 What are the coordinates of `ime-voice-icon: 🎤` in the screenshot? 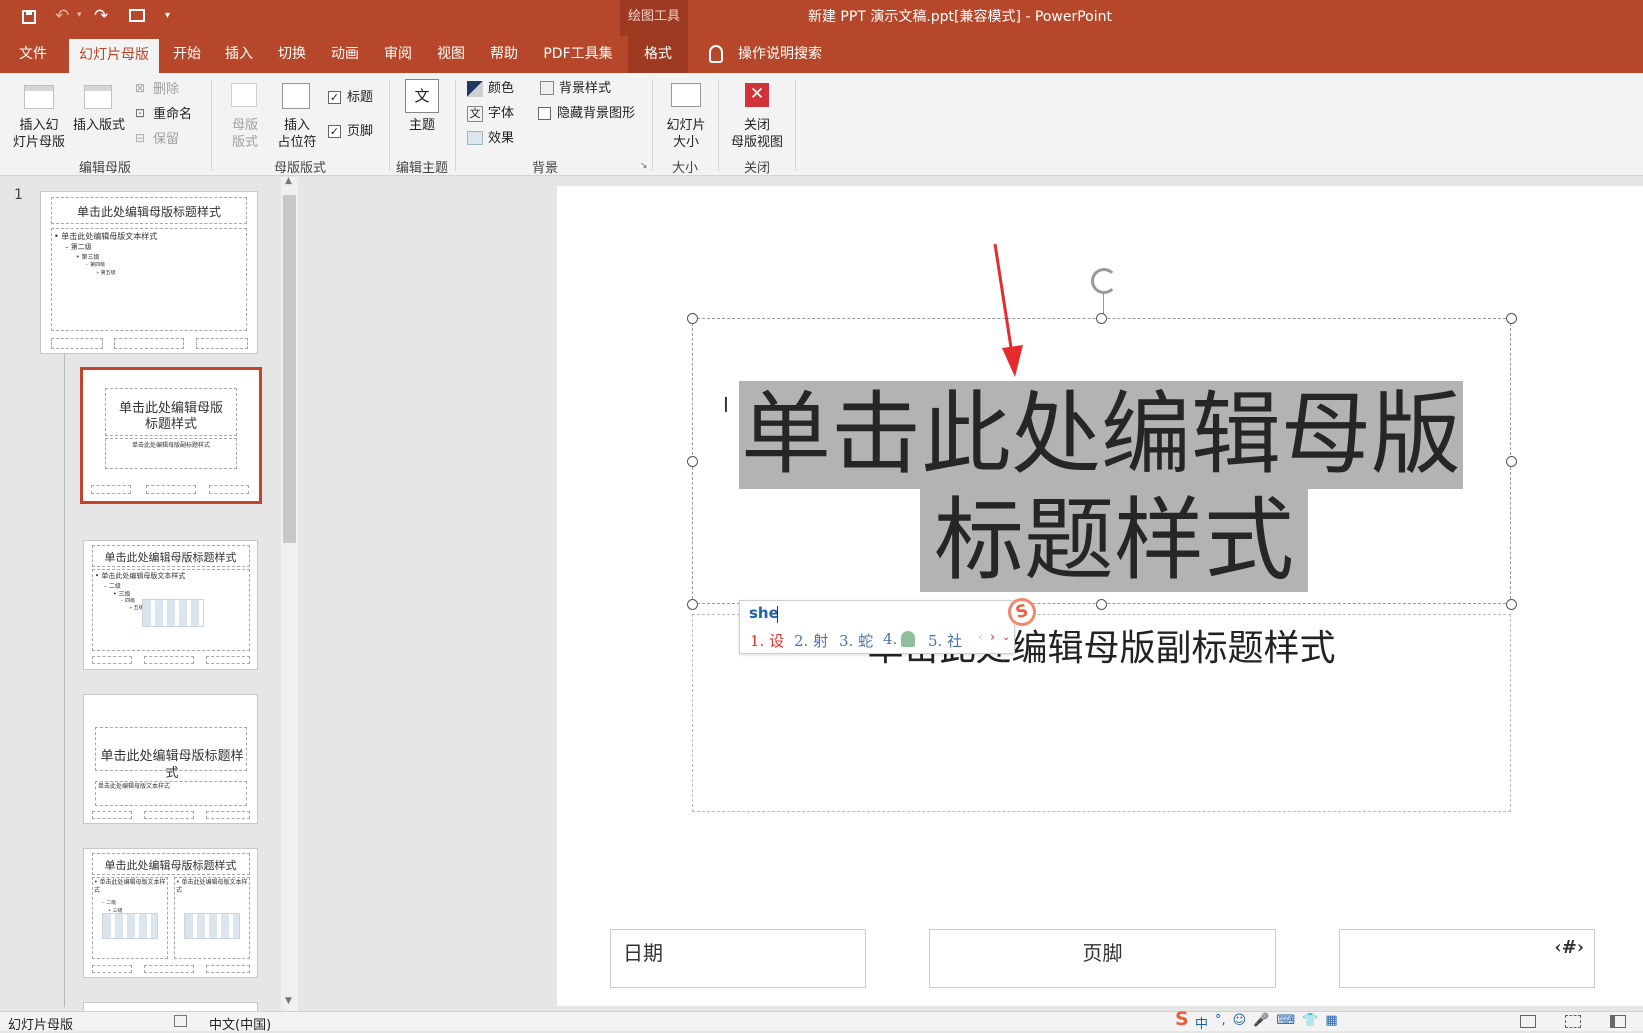 It's located at (1261, 1022).